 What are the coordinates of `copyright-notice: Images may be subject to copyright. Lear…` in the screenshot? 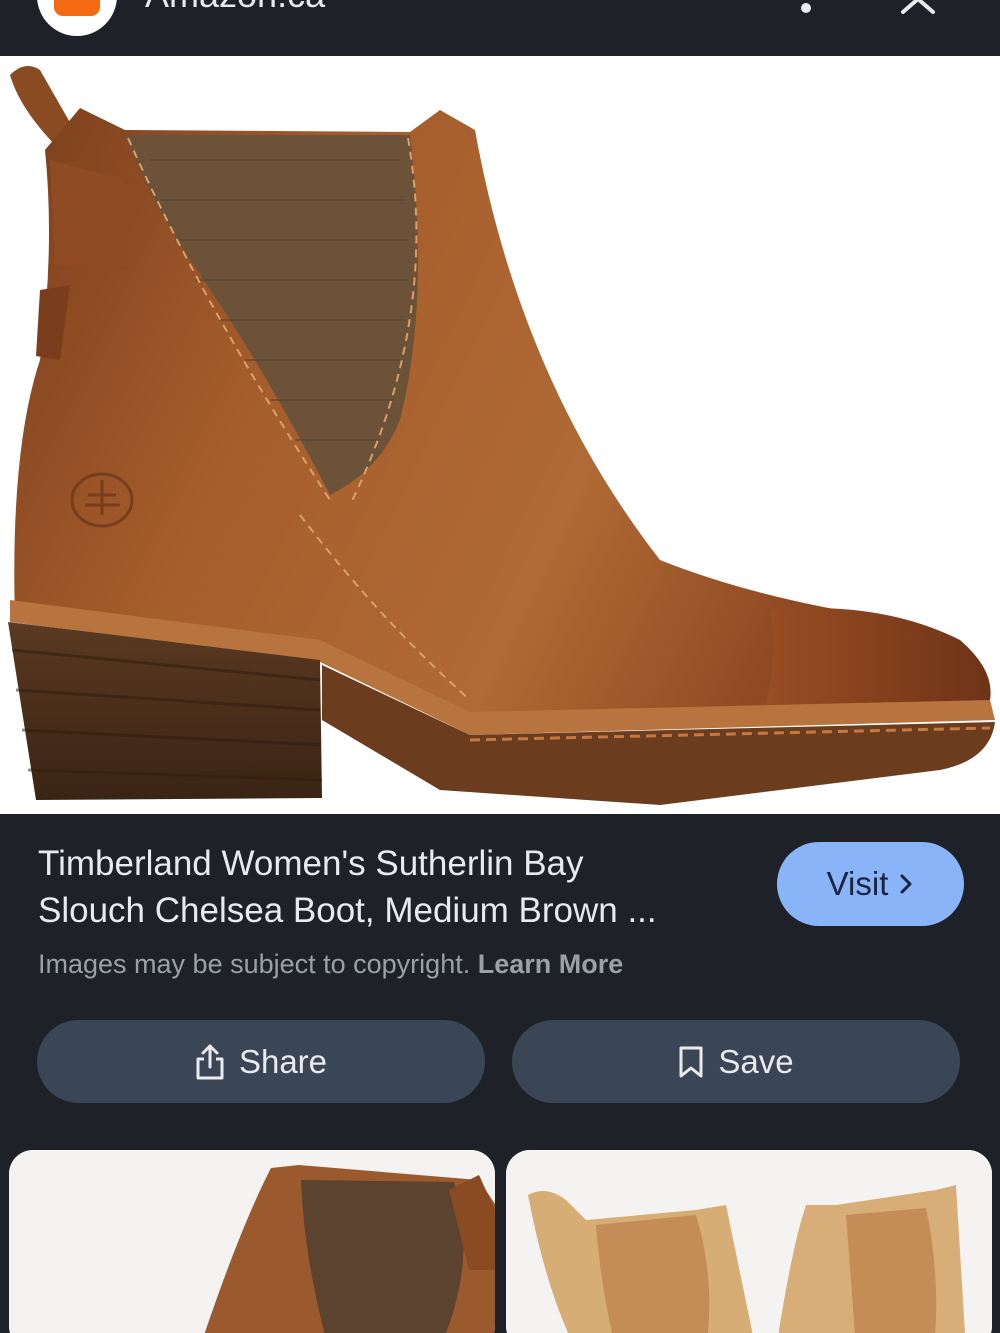 It's located at (330, 964).